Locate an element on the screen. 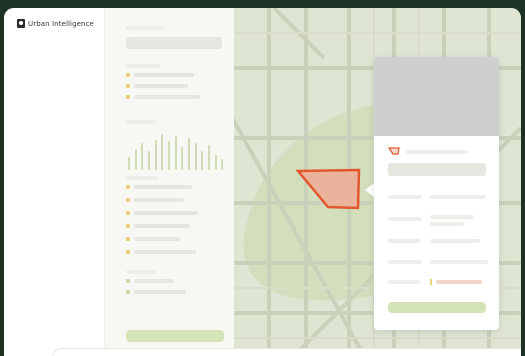 The width and height of the screenshot is (525, 356). parcel-shape-icon is located at coordinates (394, 151).